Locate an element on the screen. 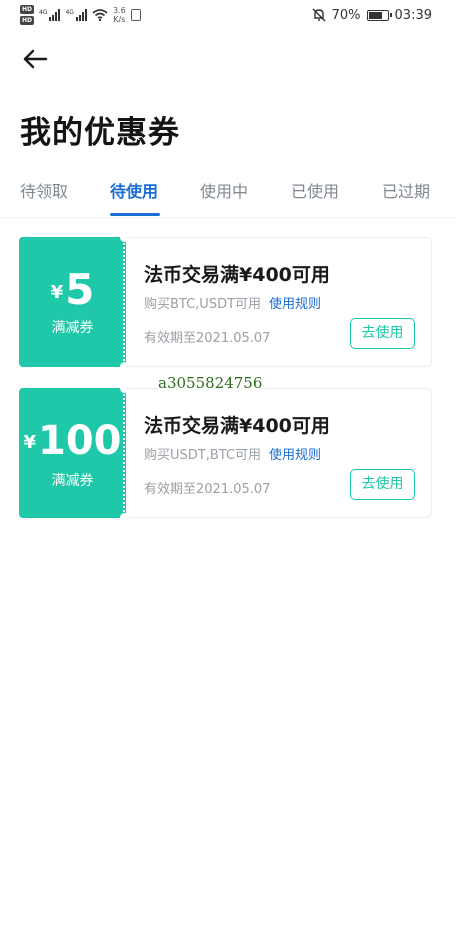 The width and height of the screenshot is (456, 931). tab-bar: 待领取 待使用 使用中 已使用 已过期 is located at coordinates (228, 198).